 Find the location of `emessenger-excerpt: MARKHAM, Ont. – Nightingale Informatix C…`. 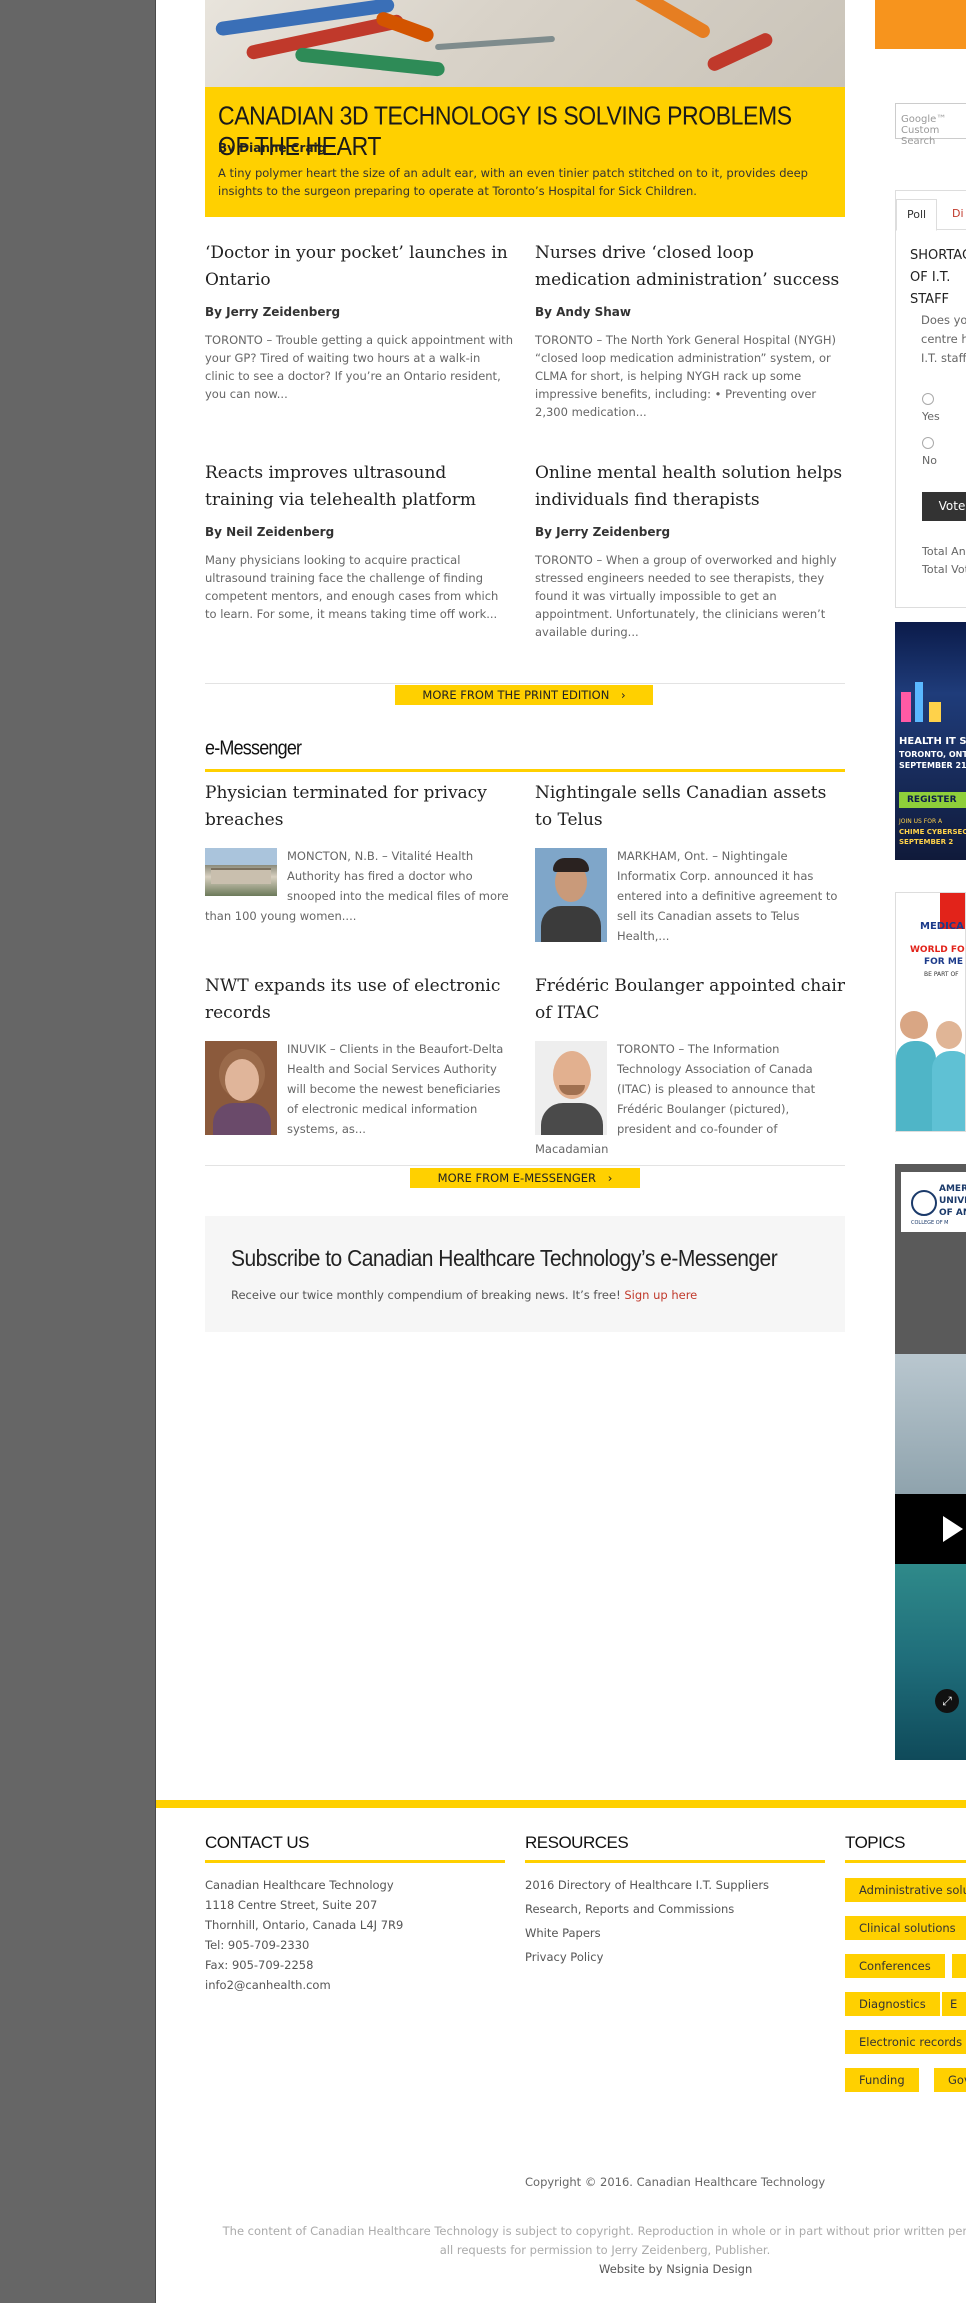

emessenger-excerpt: MARKHAM, Ont. – Nightingale Informatix C… is located at coordinates (727, 896).